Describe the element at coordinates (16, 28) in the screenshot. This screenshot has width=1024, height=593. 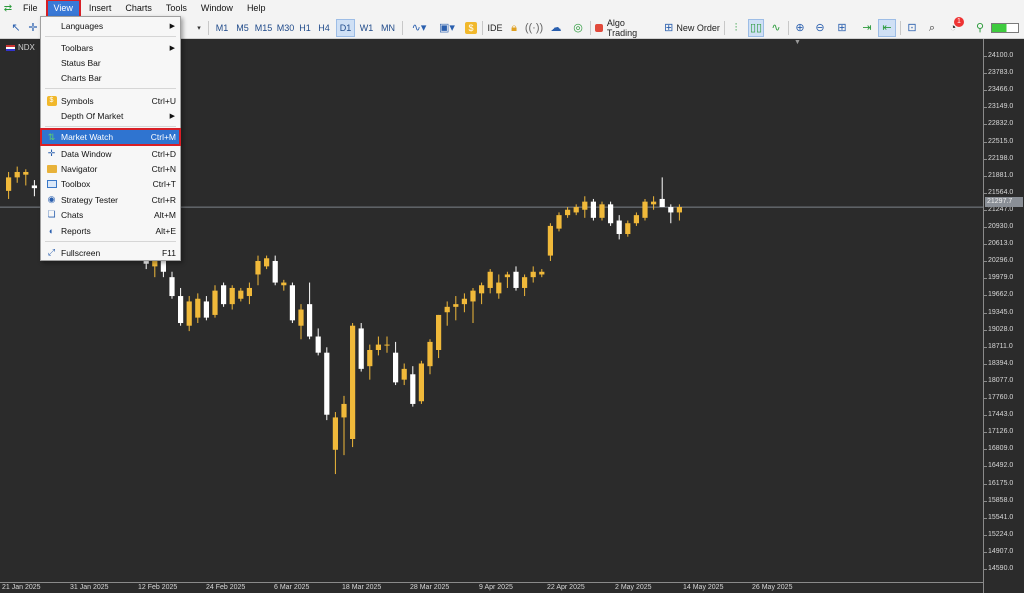
I see `cursor-icon: ↖` at that location.